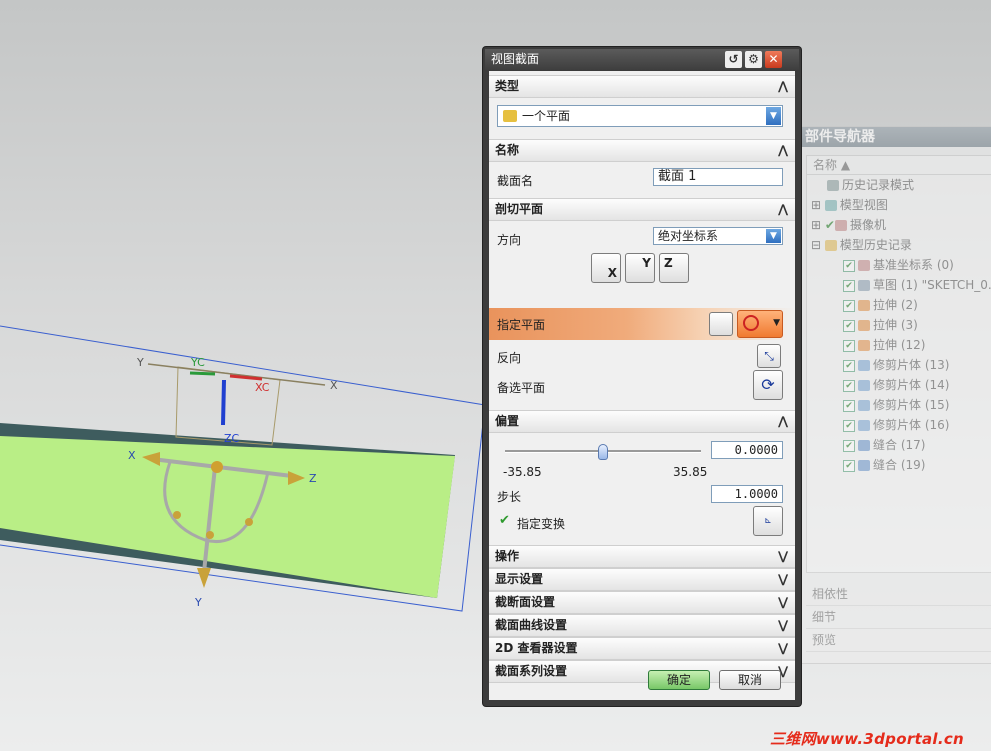 This screenshot has height=751, width=991. Describe the element at coordinates (640, 268) in the screenshot. I see `plane-y-button: Y` at that location.